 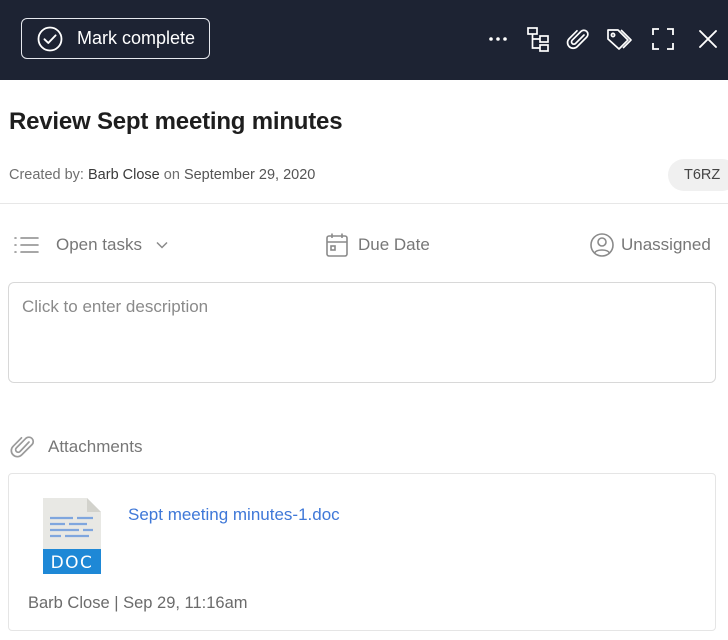 I want to click on tags-button, so click(x=620, y=39).